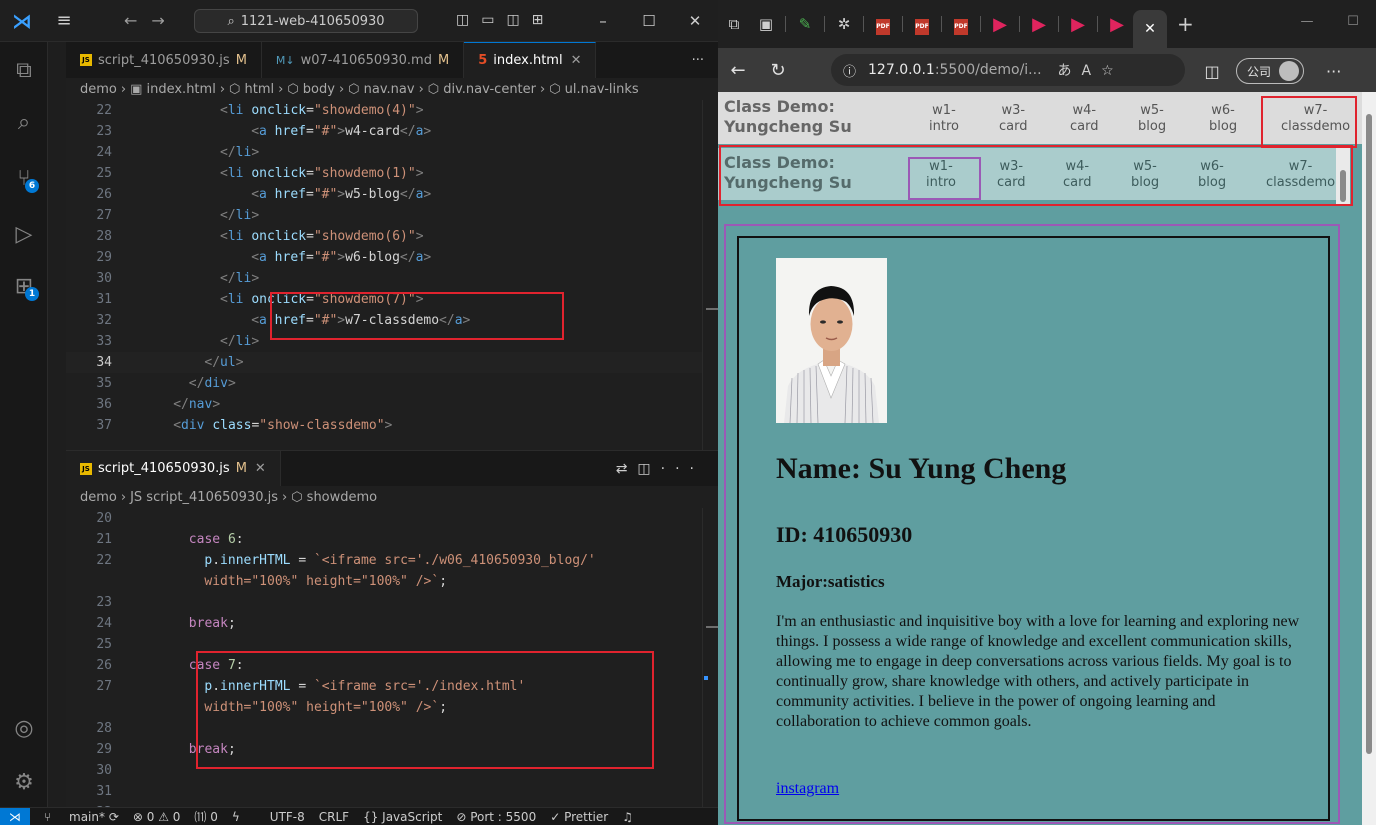 This screenshot has width=1376, height=825. I want to click on workspaces-icon: ⧉, so click(734, 24).